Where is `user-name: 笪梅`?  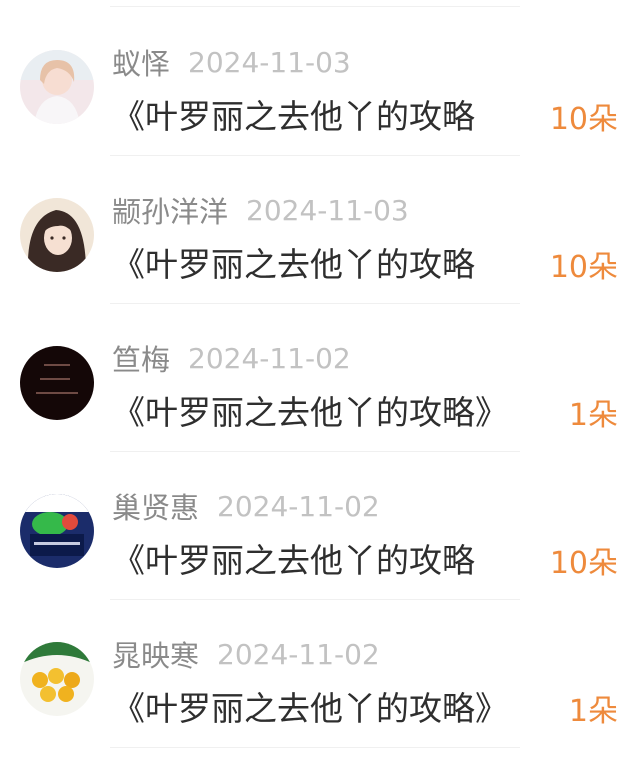
user-name: 笪梅 is located at coordinates (141, 358).